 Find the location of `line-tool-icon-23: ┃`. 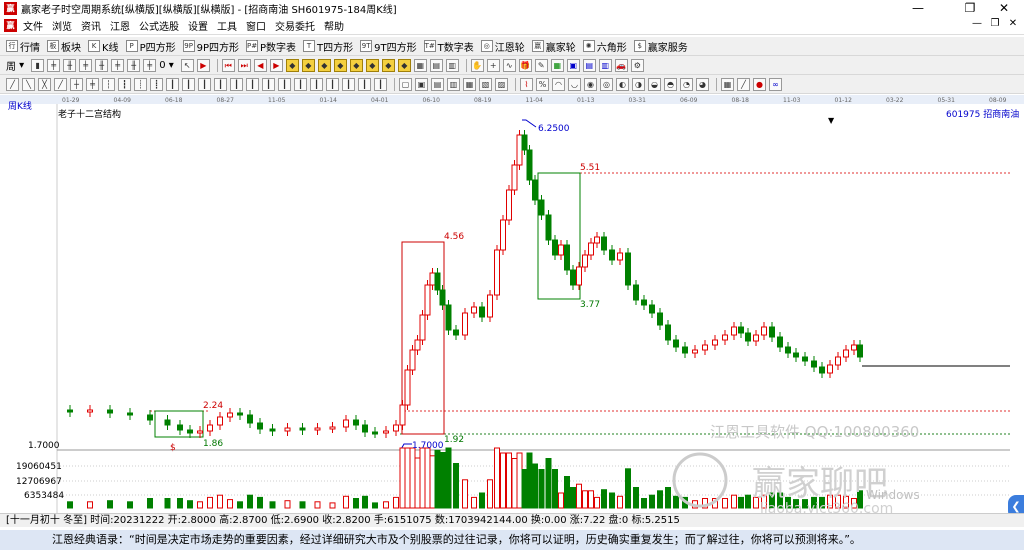

line-tool-icon-23: ┃ is located at coordinates (364, 84).